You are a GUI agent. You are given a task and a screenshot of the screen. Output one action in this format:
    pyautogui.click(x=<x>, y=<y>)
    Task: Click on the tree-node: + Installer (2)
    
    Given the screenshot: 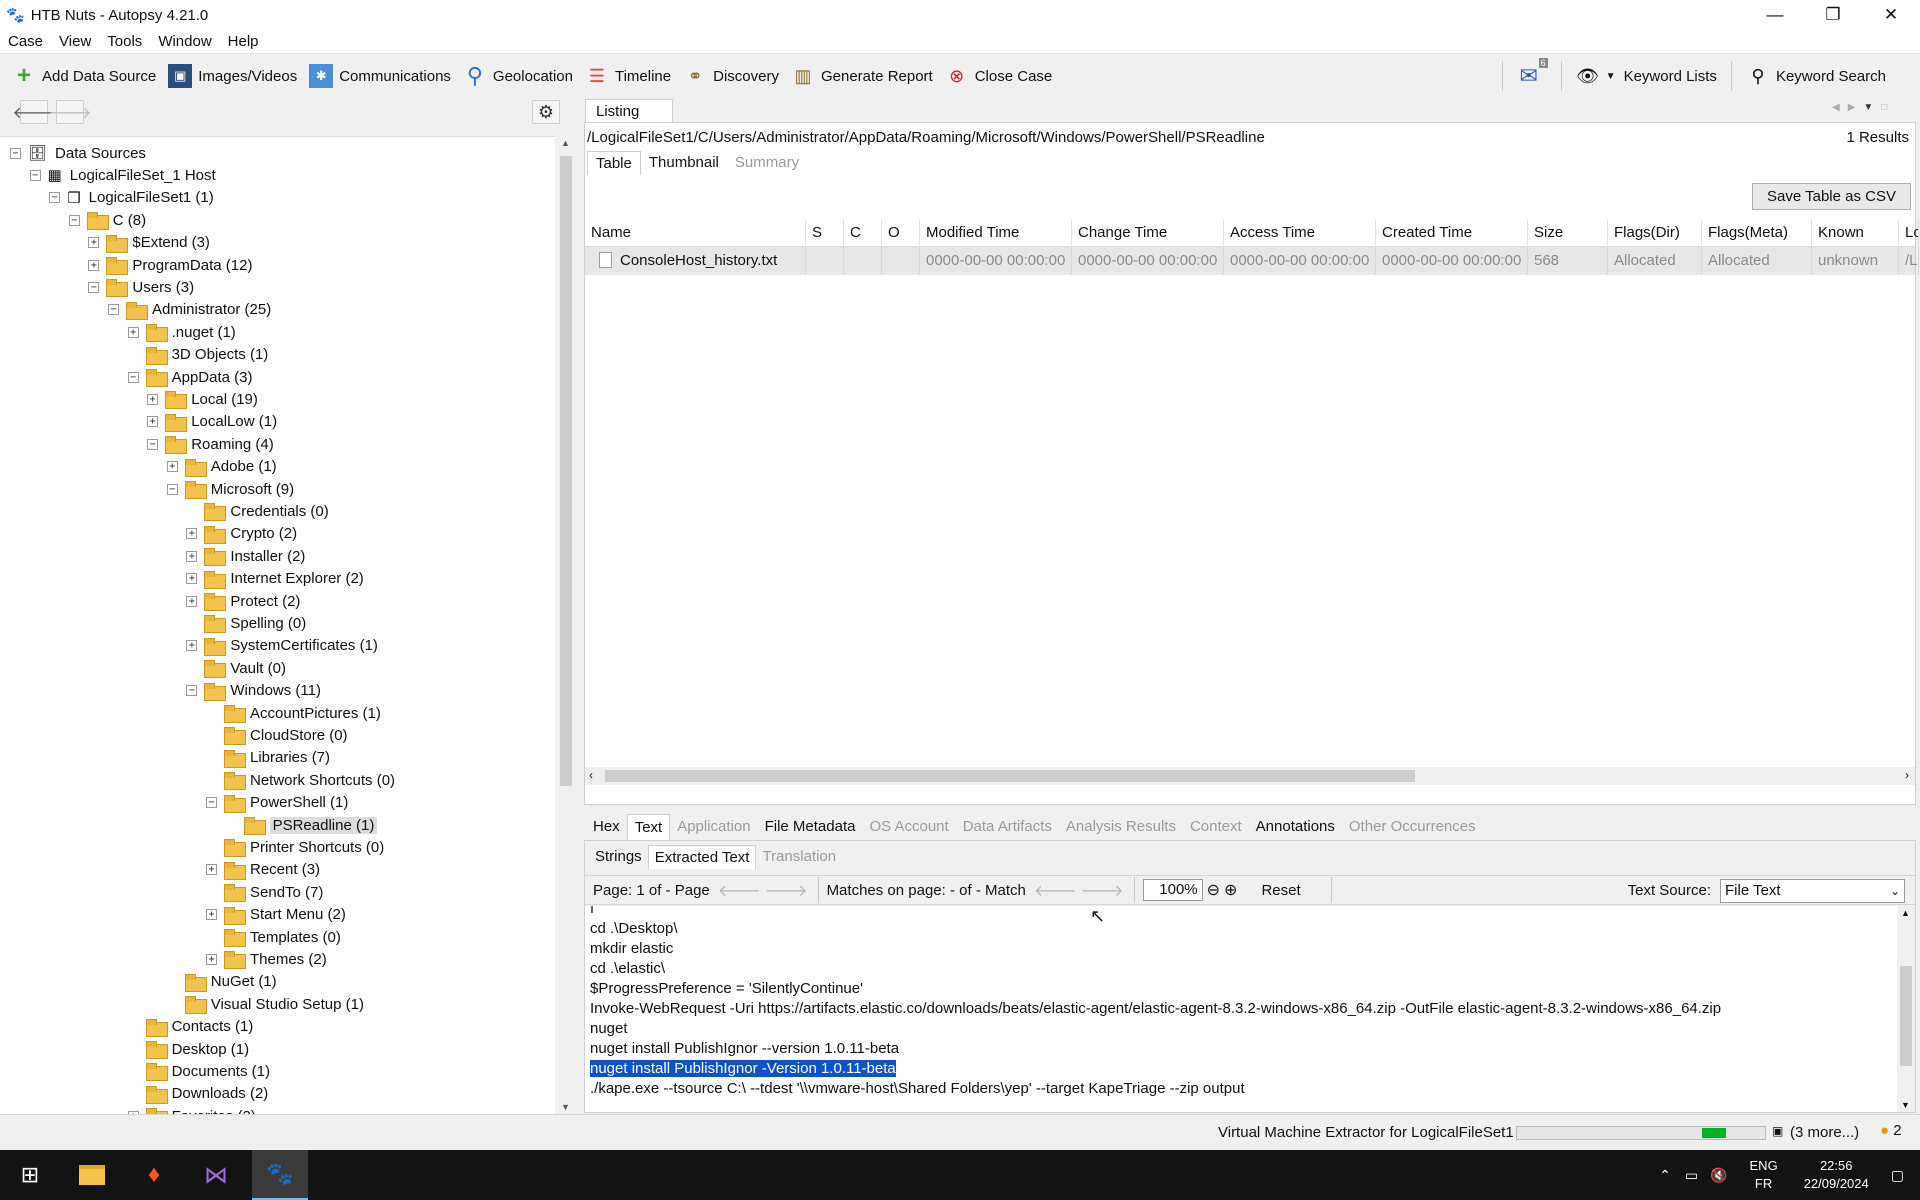 What is the action you would take?
    pyautogui.click(x=245, y=556)
    